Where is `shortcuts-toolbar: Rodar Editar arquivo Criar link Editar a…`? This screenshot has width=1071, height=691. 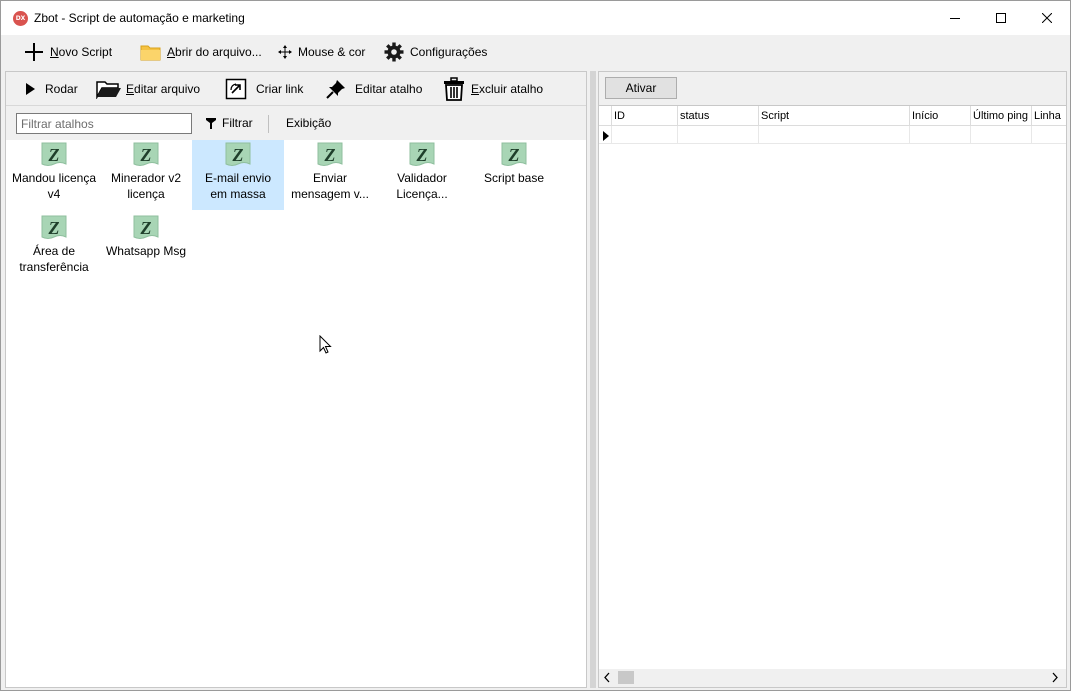 shortcuts-toolbar: Rodar Editar arquivo Criar link Editar a… is located at coordinates (296, 89).